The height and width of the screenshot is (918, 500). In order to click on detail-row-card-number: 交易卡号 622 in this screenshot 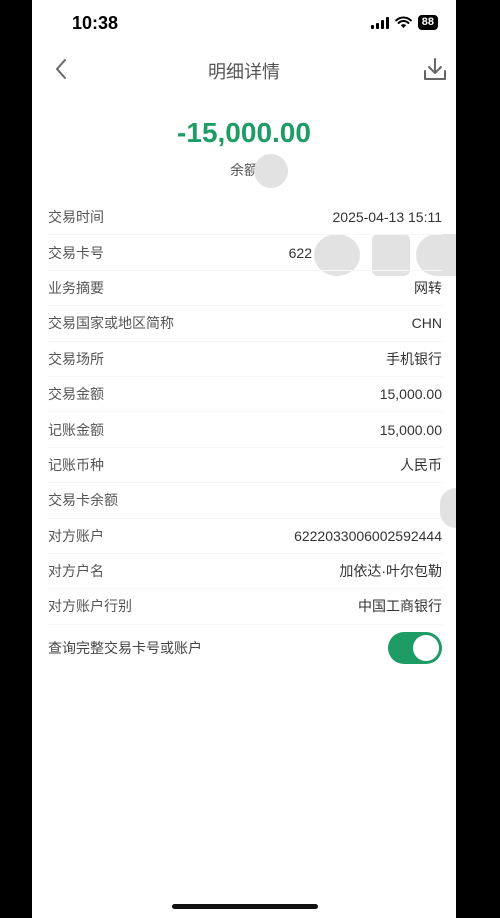, I will do `click(245, 253)`.